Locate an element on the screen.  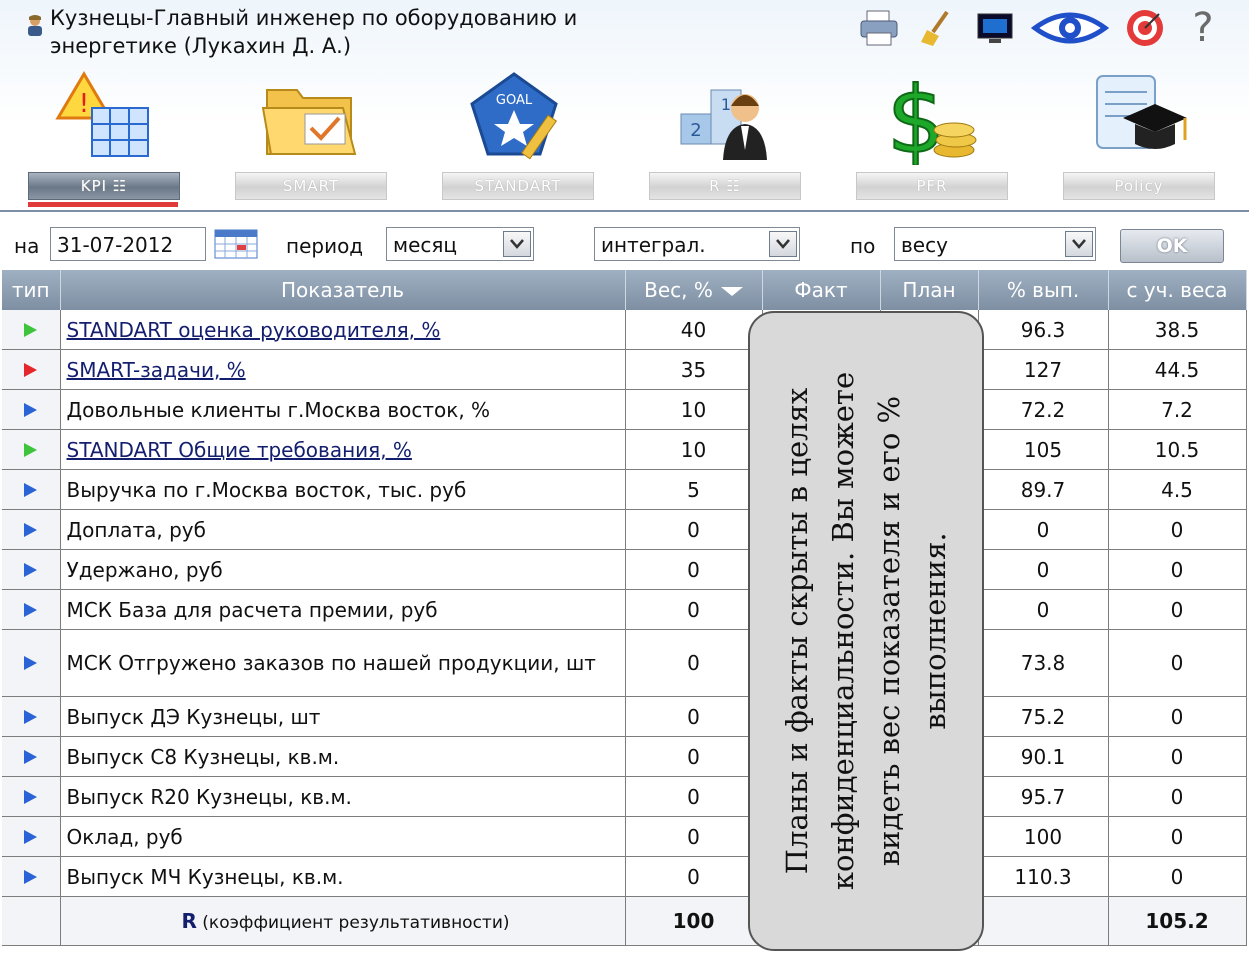
indicator-cell: Удержано, руб is located at coordinates (343, 569).